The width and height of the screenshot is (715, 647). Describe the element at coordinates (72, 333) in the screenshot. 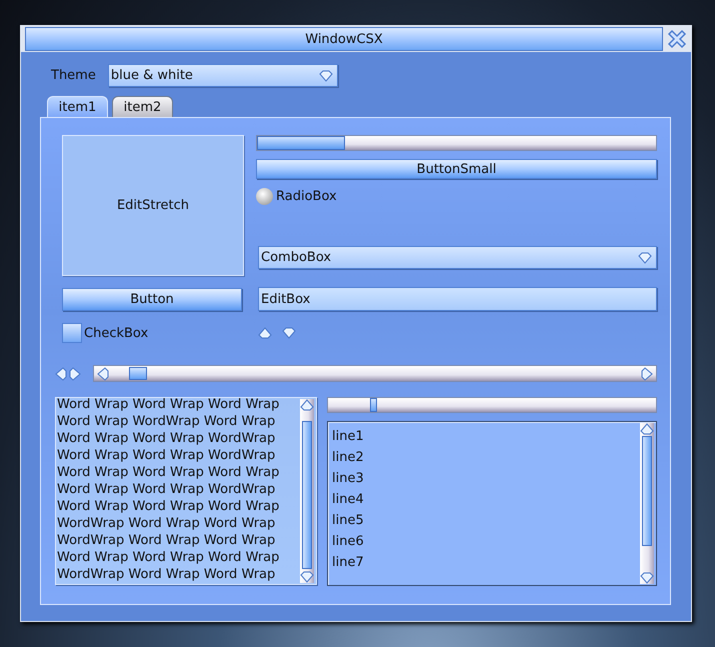

I see `checkbox` at that location.